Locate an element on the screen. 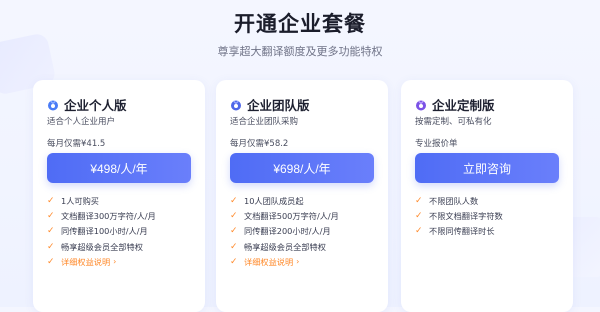 Image resolution: width=600 pixels, height=312 pixels. feature-item: ✓ 文档翻译300万字符/人/月 is located at coordinates (101, 215).